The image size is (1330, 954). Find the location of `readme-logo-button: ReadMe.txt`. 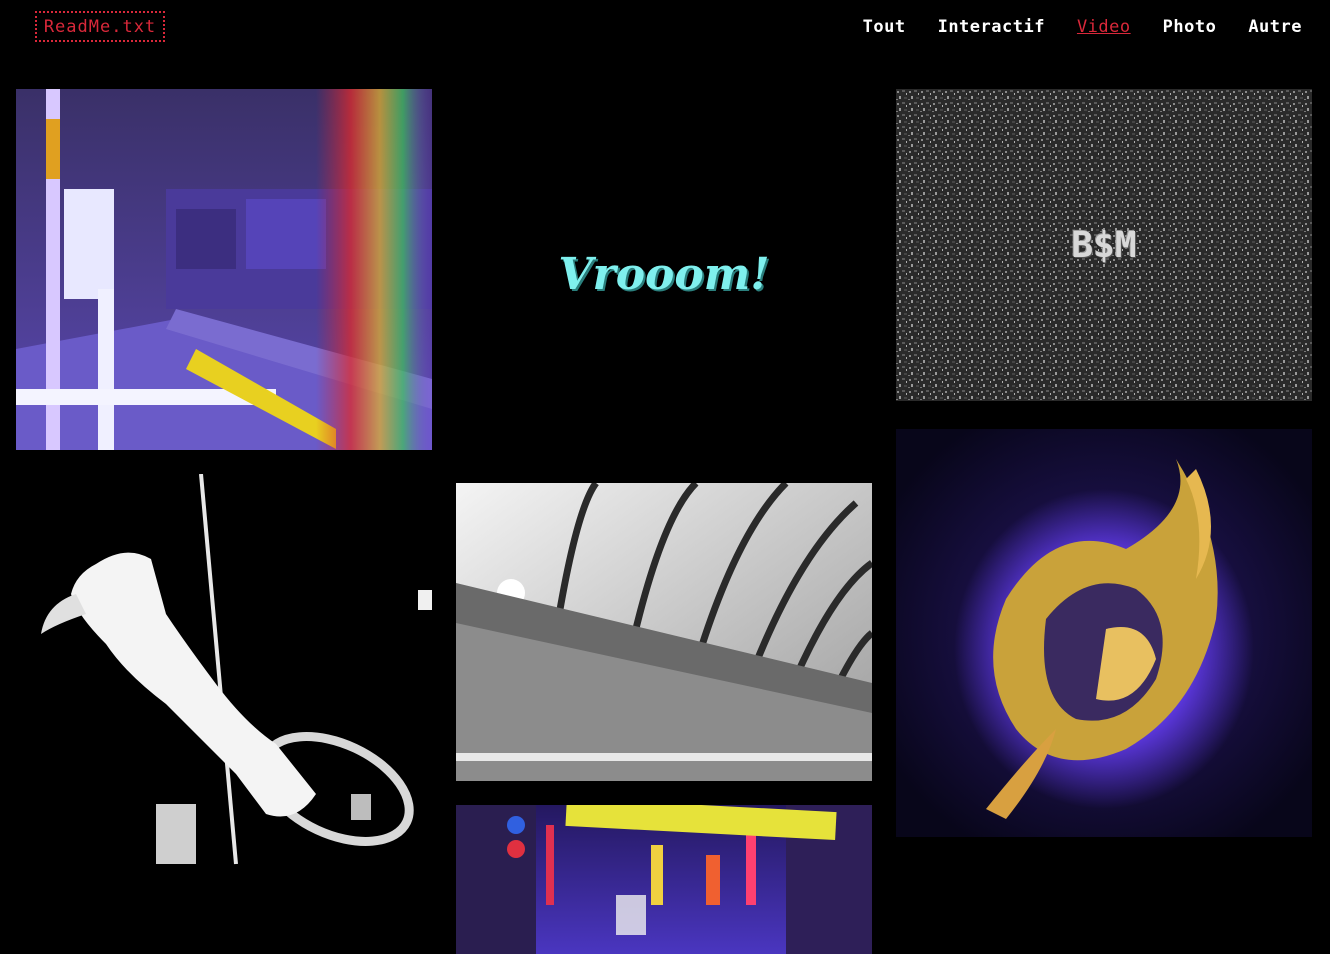

readme-logo-button: ReadMe.txt is located at coordinates (100, 26).